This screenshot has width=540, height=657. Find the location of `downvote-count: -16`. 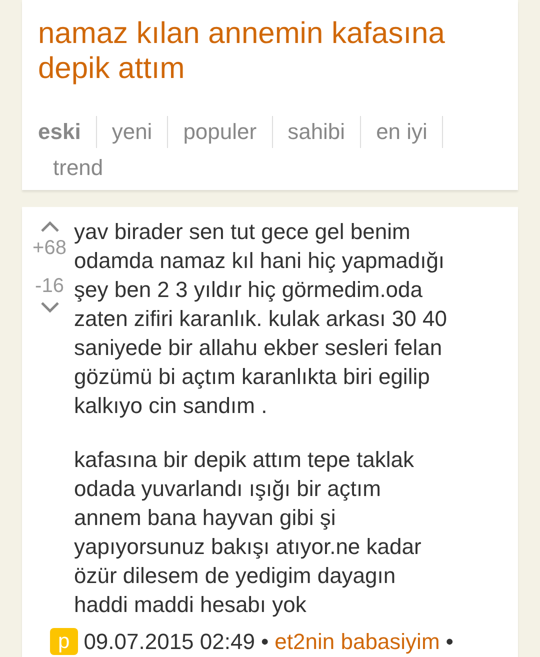

downvote-count: -16 is located at coordinates (49, 286).